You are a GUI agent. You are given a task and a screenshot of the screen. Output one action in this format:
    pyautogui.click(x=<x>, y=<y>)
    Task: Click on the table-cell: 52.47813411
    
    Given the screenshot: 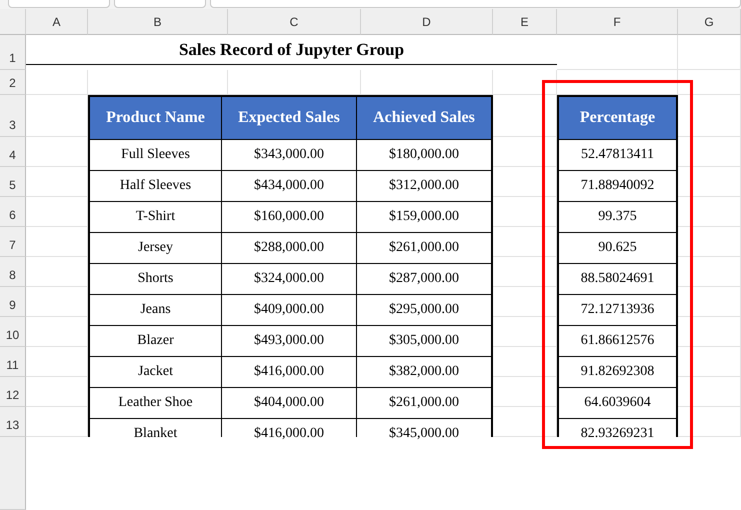 What is the action you would take?
    pyautogui.click(x=617, y=155)
    